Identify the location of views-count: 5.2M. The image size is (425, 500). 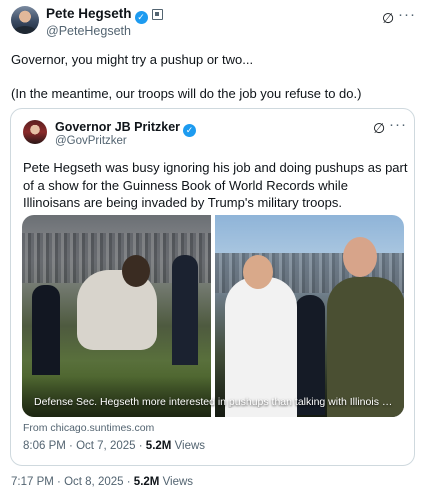
(147, 482).